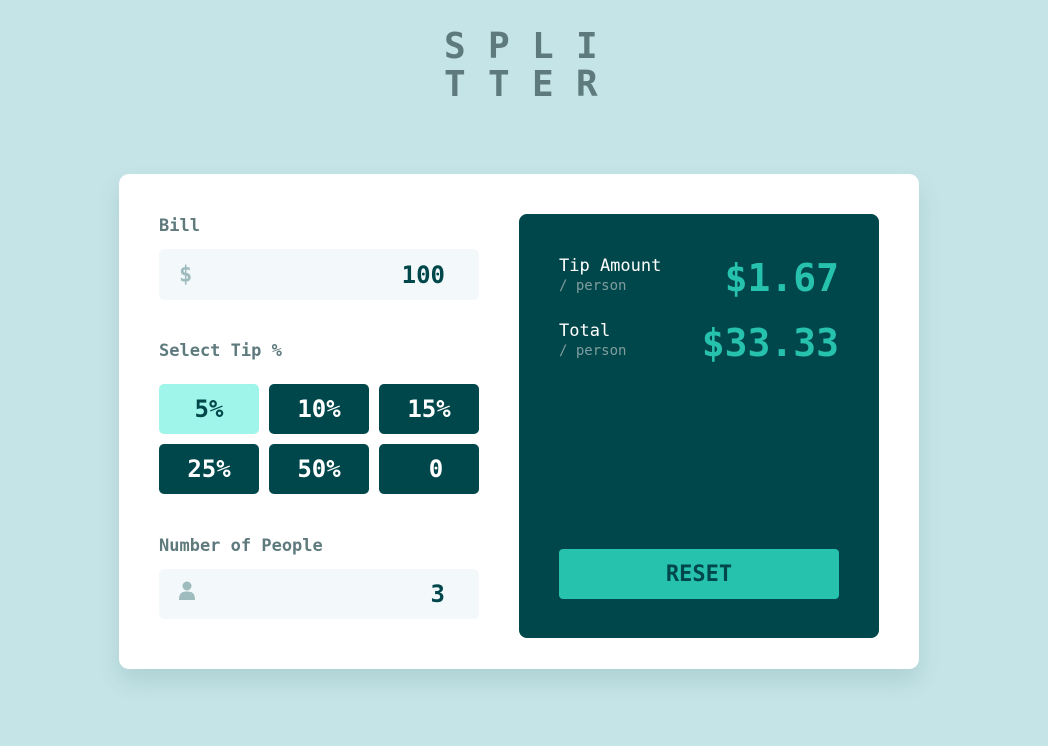 The image size is (1048, 746). What do you see at coordinates (699, 574) in the screenshot?
I see `reset-button: RESET` at bounding box center [699, 574].